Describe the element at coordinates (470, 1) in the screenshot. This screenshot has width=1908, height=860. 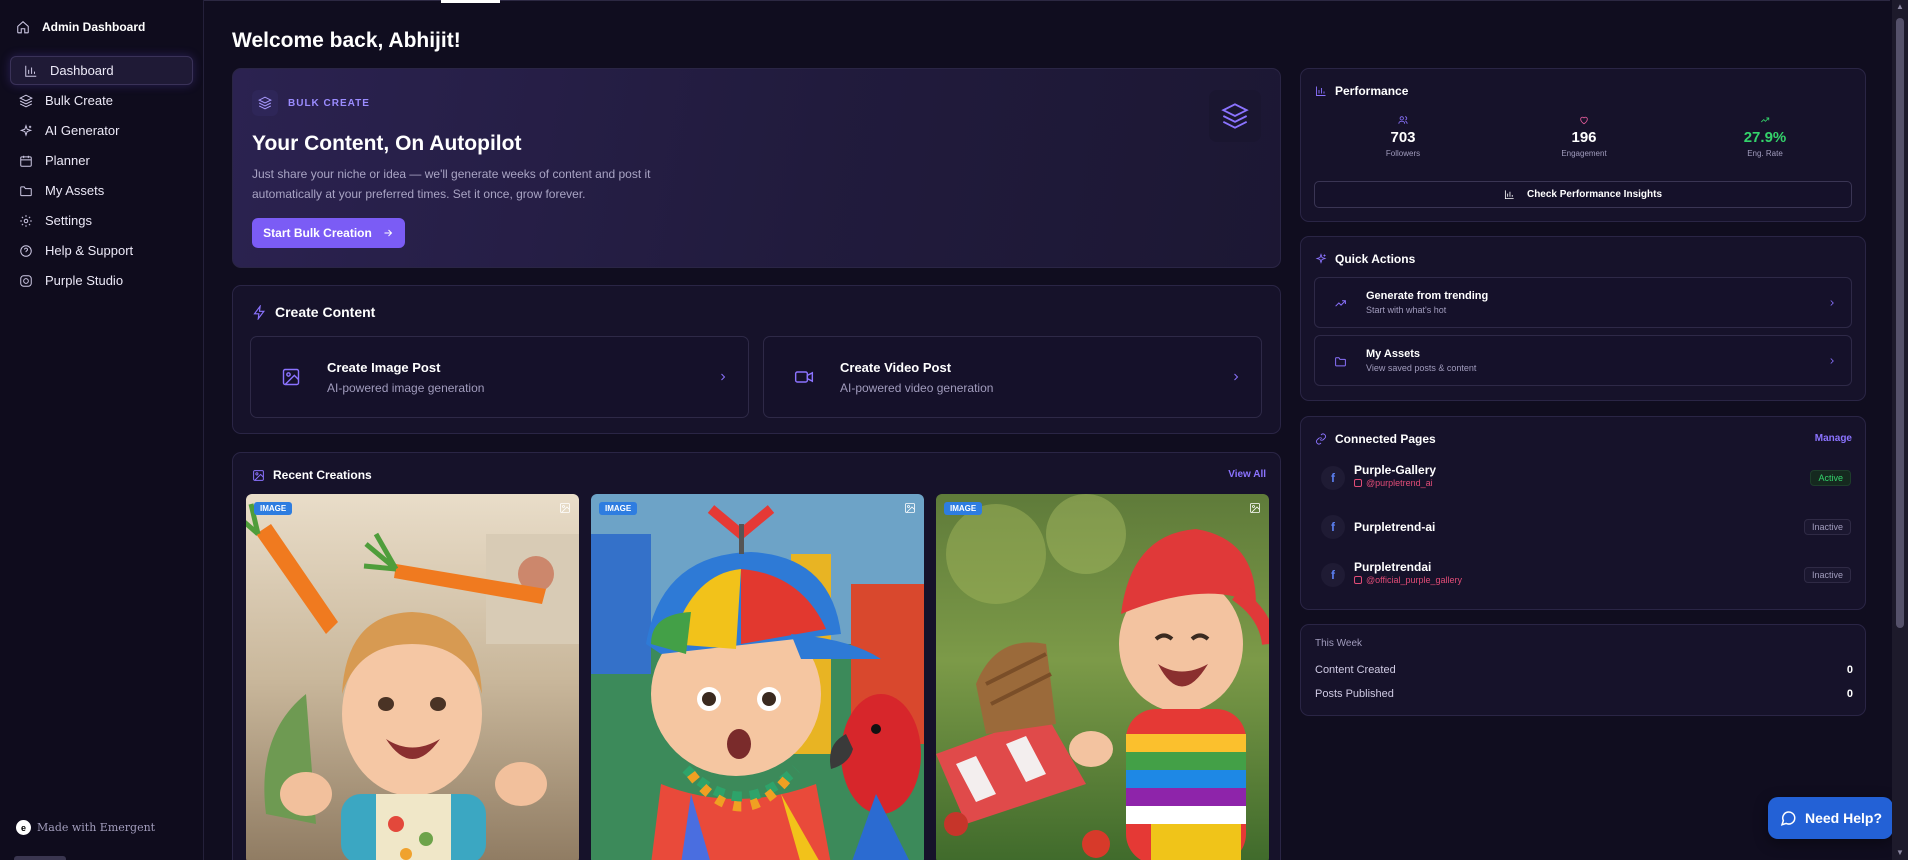
I see `active-tab-indicator` at that location.